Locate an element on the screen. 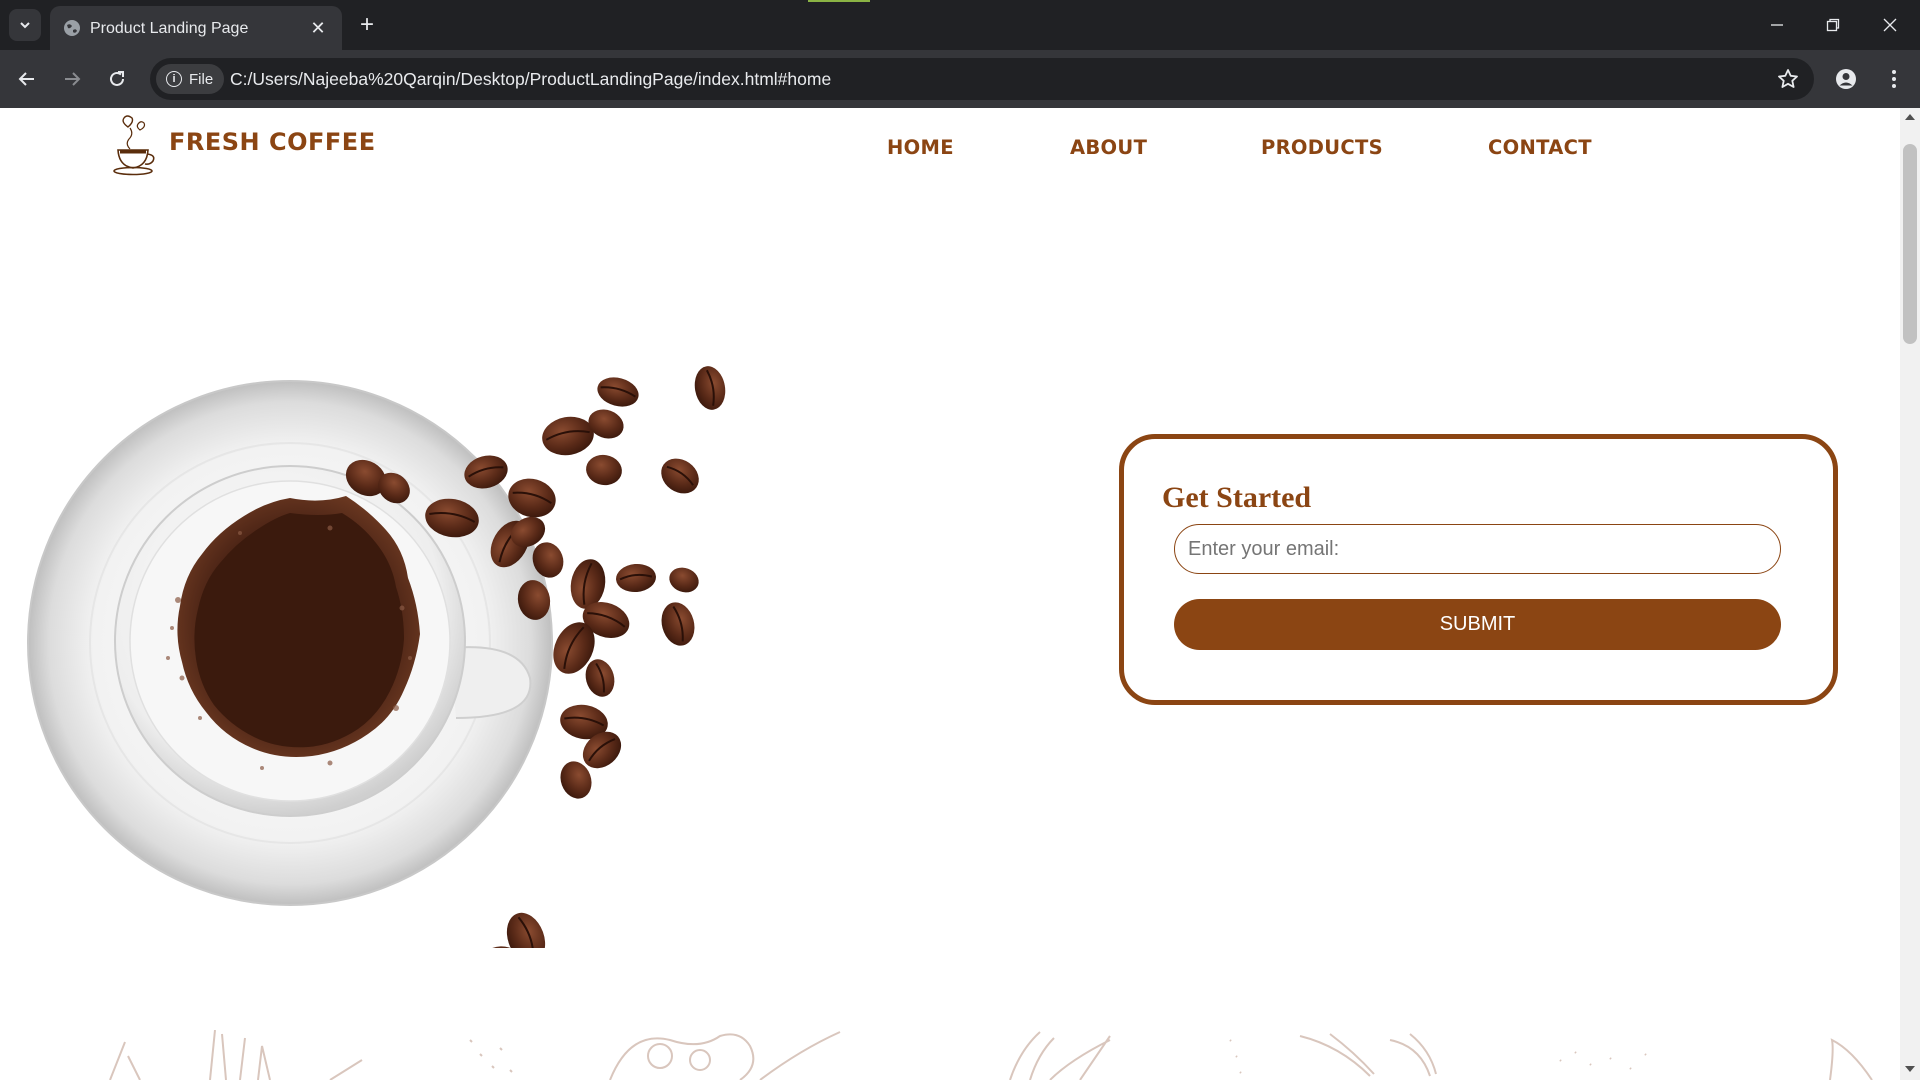 This screenshot has width=1920, height=1080. email-input is located at coordinates (1477, 549).